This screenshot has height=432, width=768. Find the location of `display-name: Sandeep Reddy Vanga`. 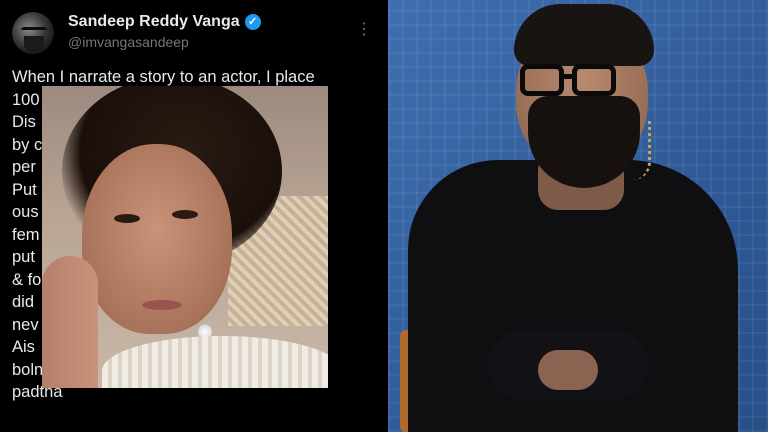

display-name: Sandeep Reddy Vanga is located at coordinates (154, 22).